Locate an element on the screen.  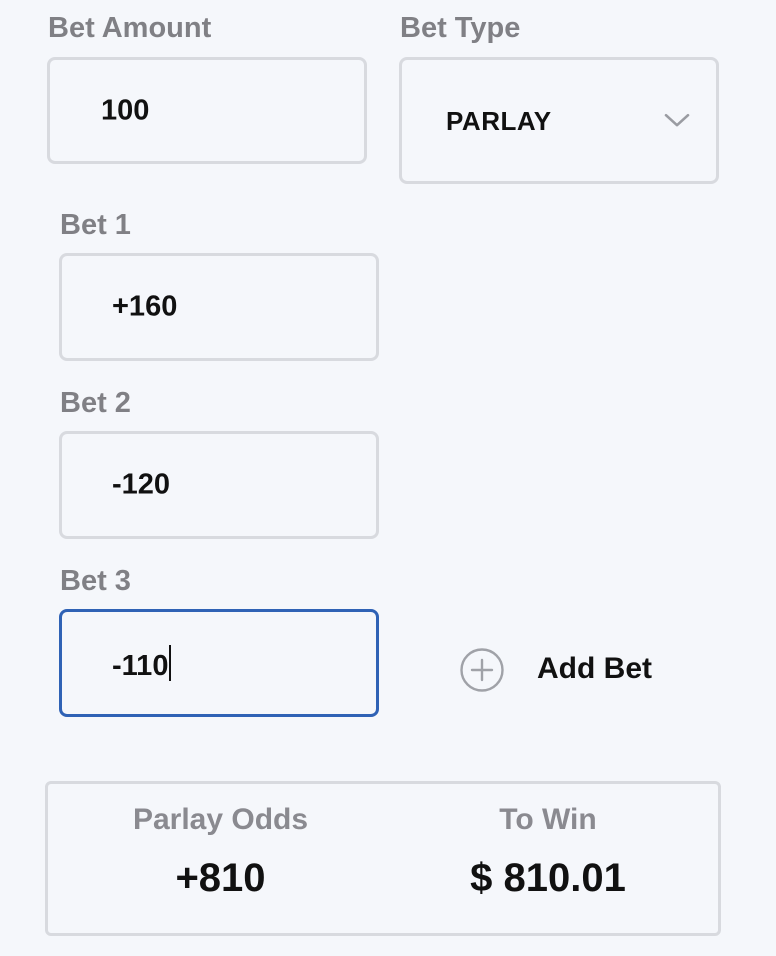
bet-amount-value: 100 is located at coordinates (125, 110).